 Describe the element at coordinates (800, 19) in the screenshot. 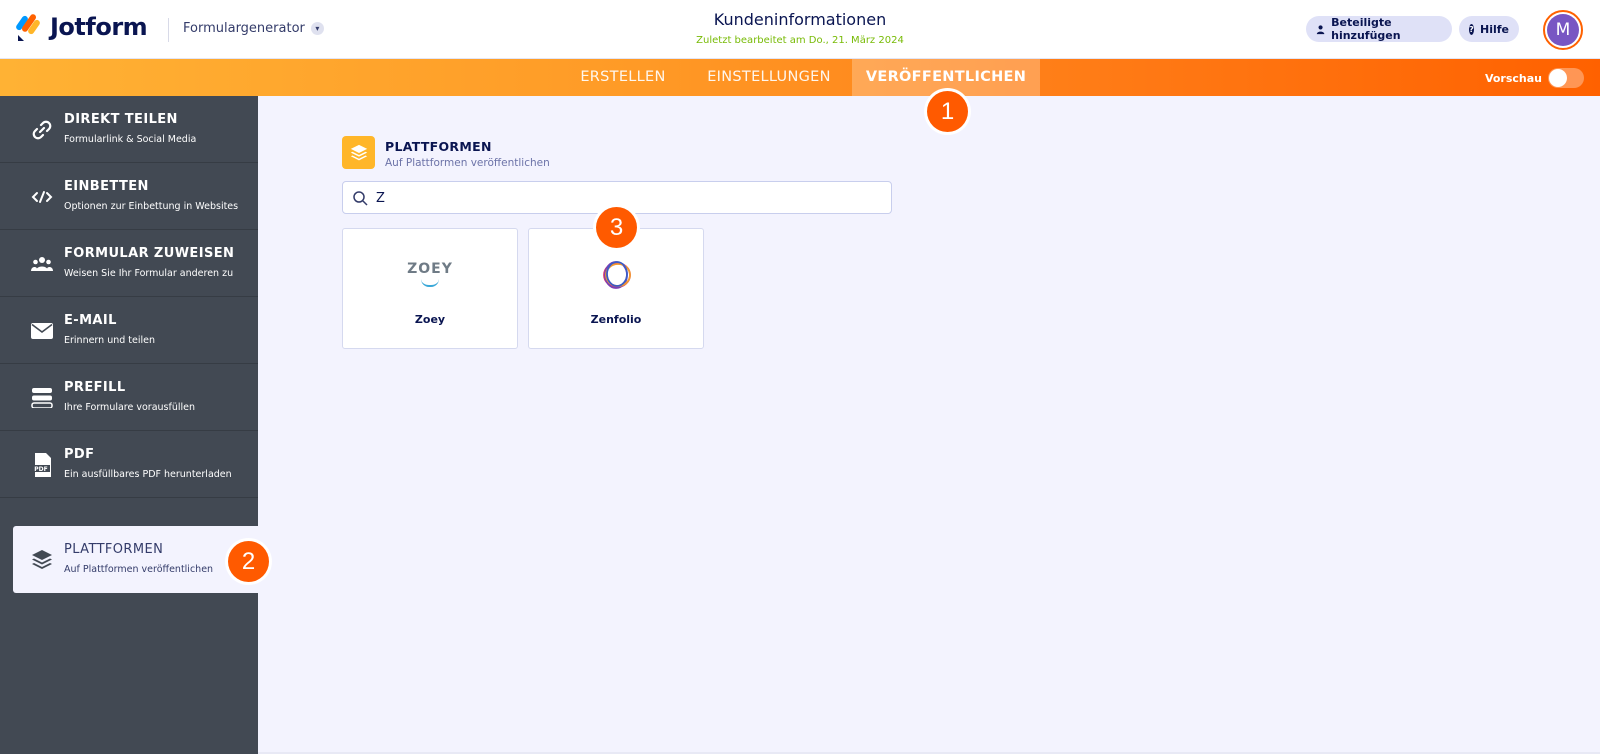

I see `form-title: Kundeninformationen` at that location.